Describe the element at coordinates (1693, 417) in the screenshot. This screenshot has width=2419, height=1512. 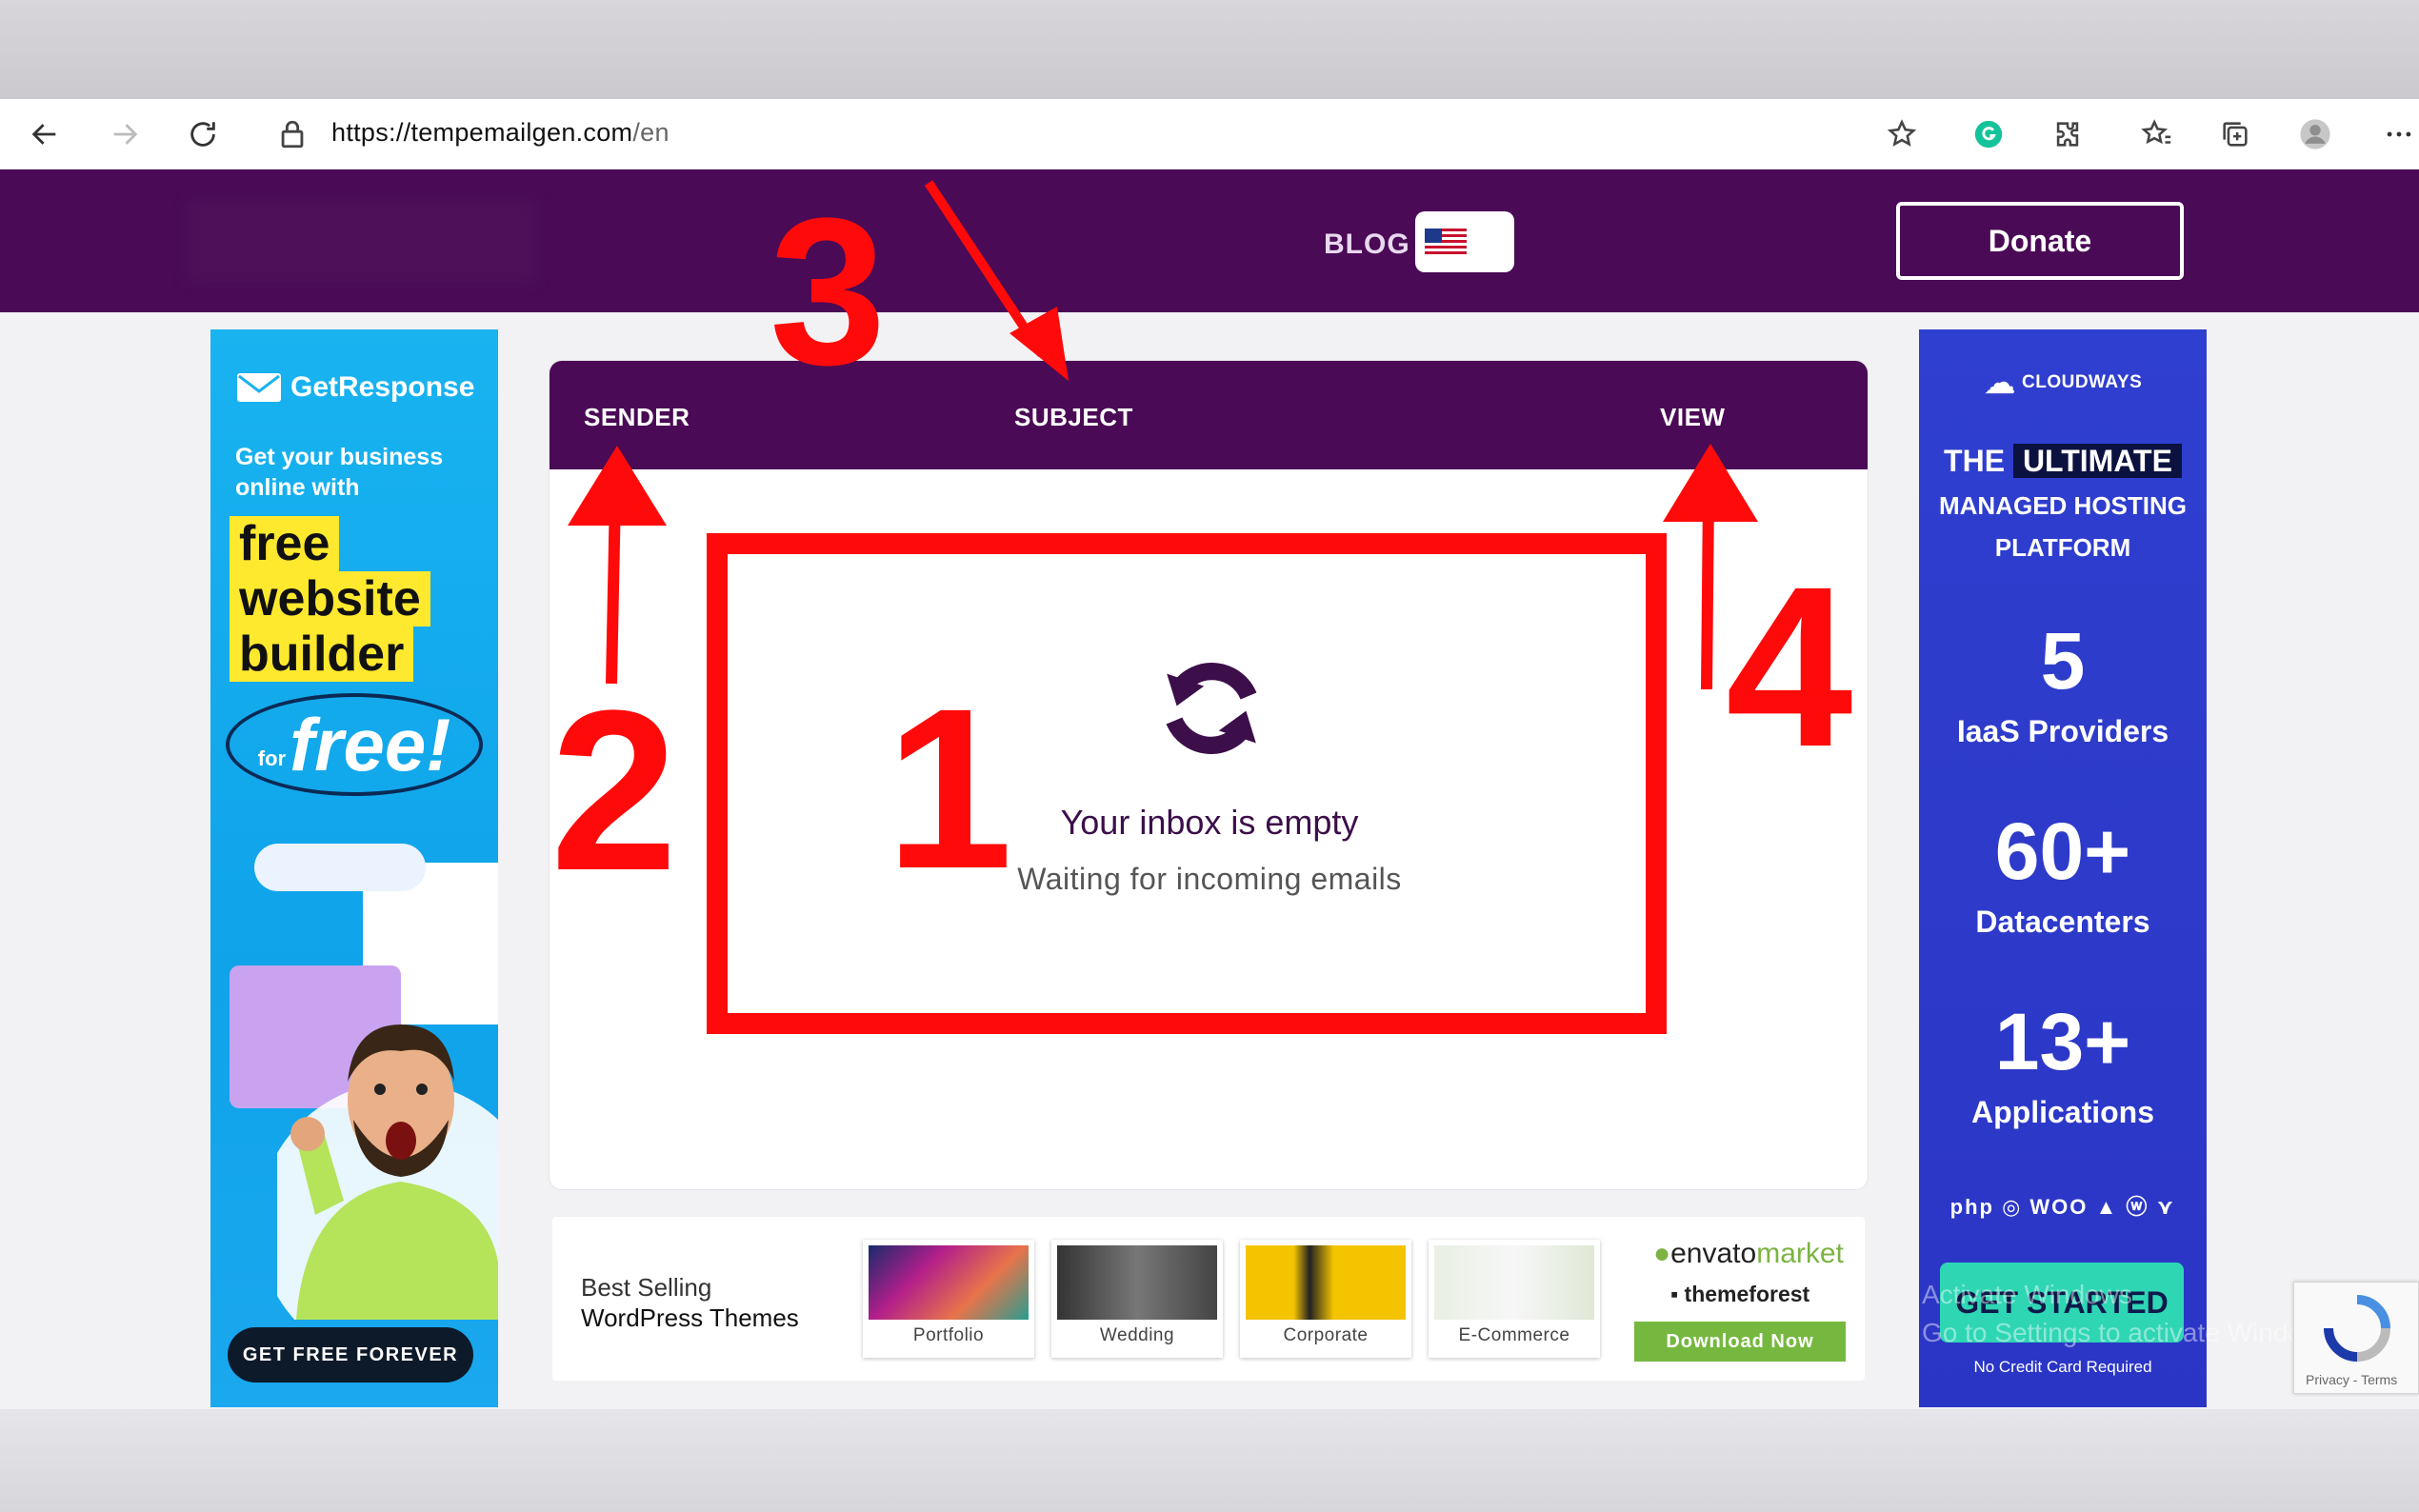
I see `column-view: VIEW` at that location.